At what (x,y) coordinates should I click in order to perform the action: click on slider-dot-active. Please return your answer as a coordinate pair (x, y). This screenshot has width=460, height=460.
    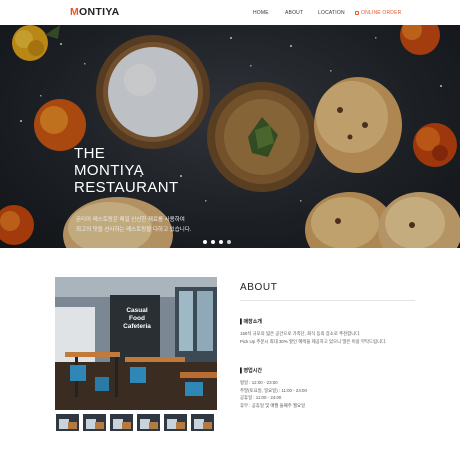
    Looking at the image, I should click on (229, 242).